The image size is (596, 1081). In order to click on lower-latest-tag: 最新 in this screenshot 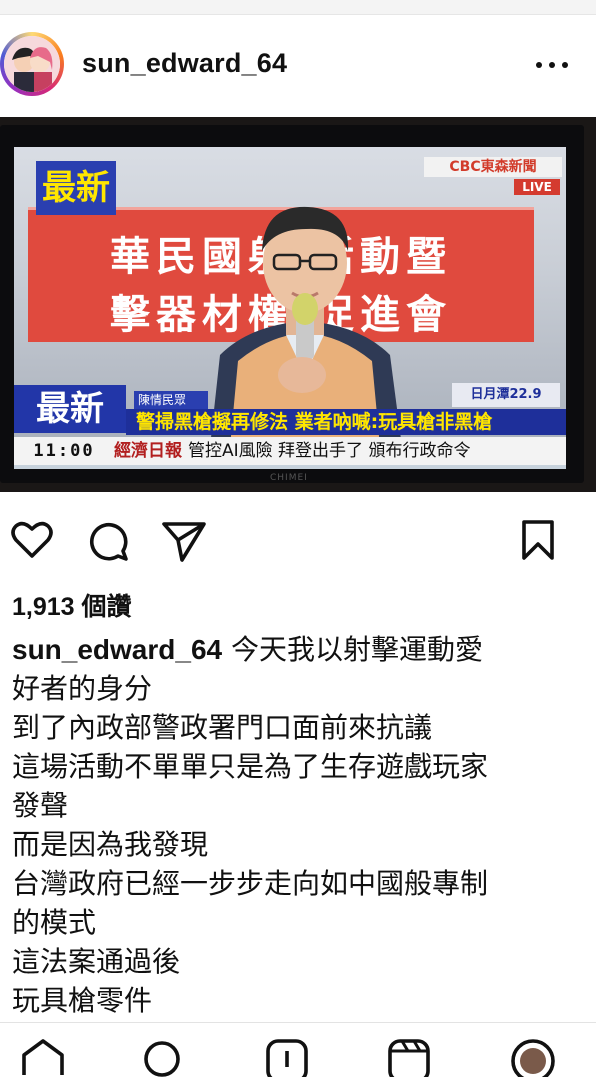, I will do `click(70, 409)`.